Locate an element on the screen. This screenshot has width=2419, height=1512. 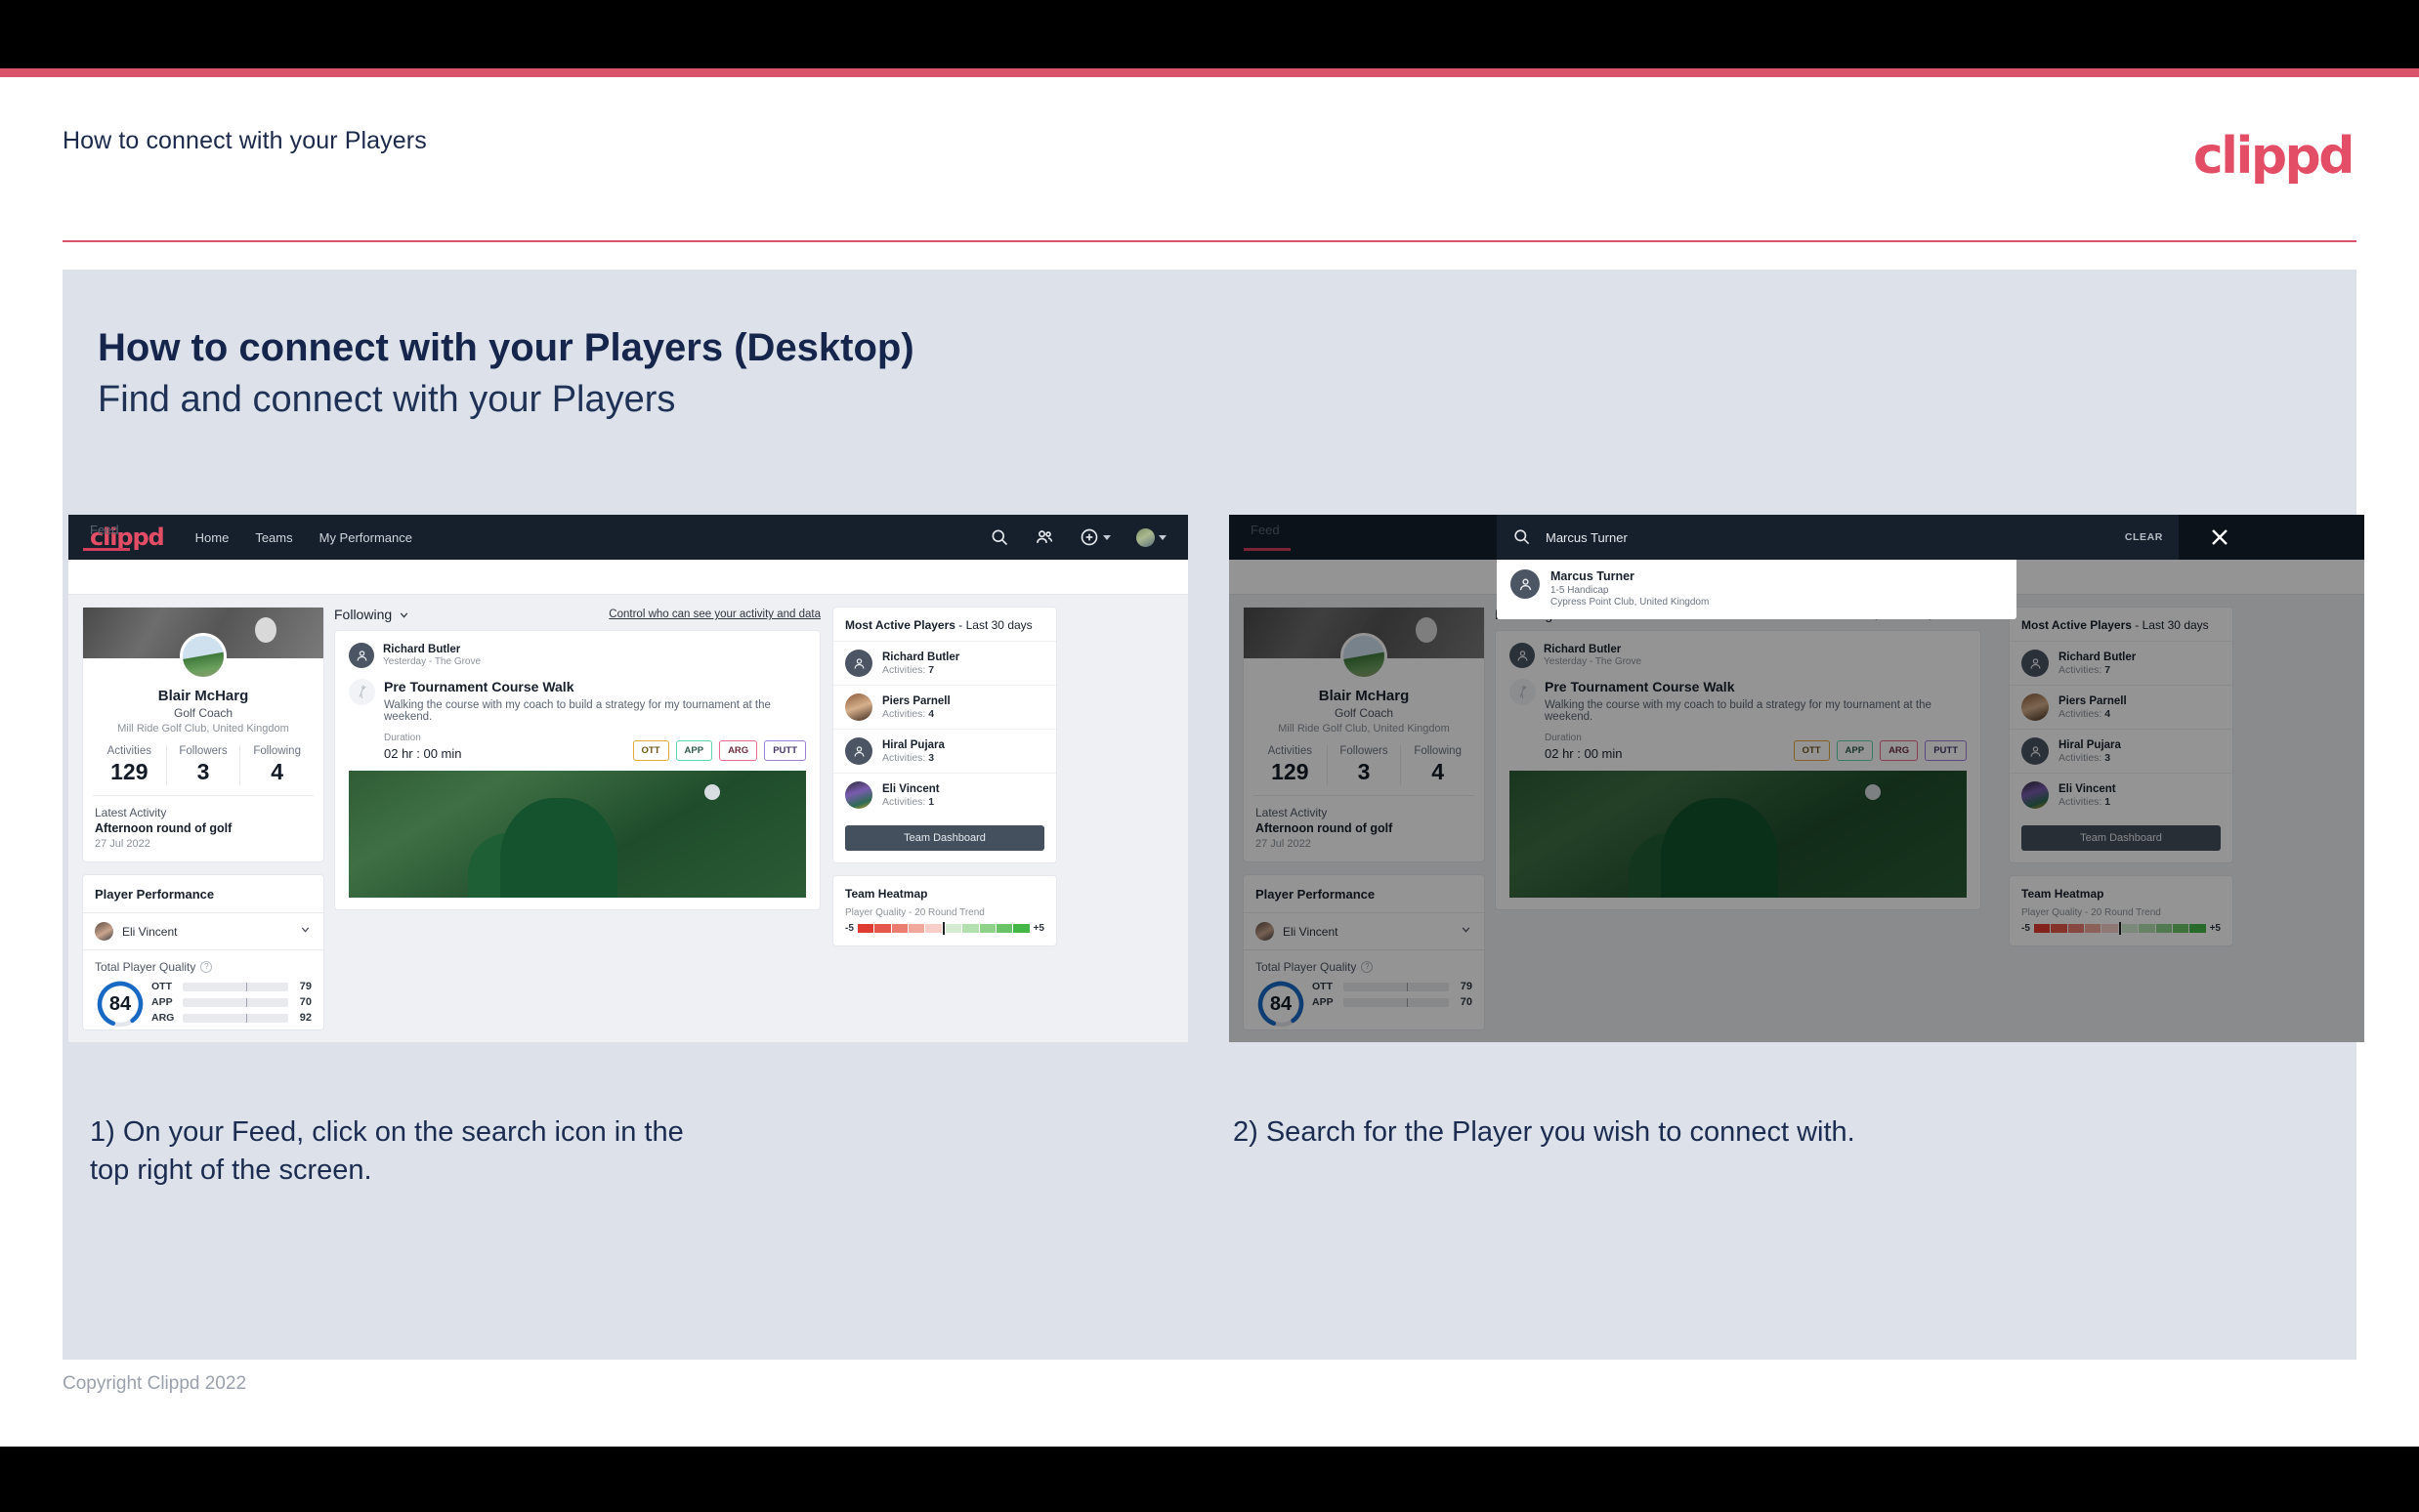
tpq-body: 84 OTT 79 is located at coordinates (203, 1004).